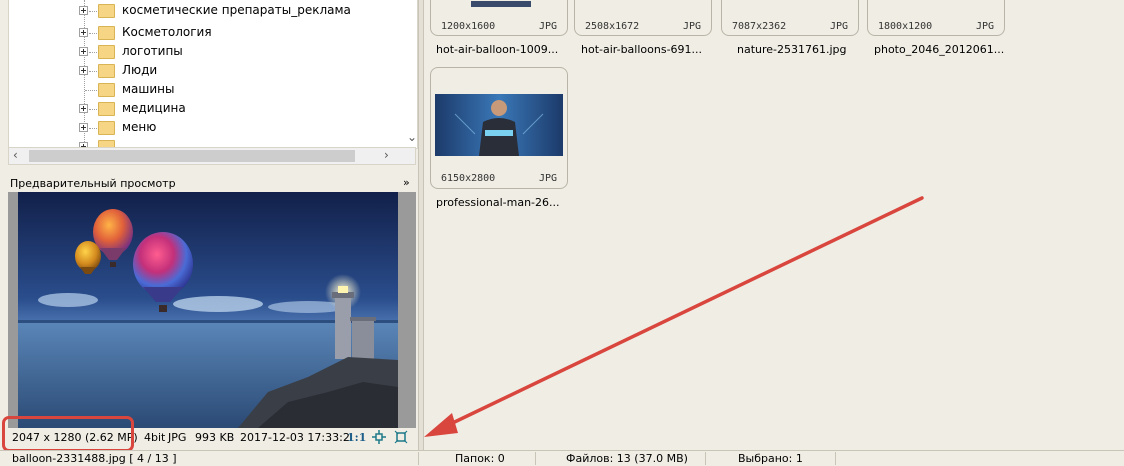 The width and height of the screenshot is (1124, 466). Describe the element at coordinates (236, 10) in the screenshot. I see `tree-item-label: косметические препараты_реклама` at that location.